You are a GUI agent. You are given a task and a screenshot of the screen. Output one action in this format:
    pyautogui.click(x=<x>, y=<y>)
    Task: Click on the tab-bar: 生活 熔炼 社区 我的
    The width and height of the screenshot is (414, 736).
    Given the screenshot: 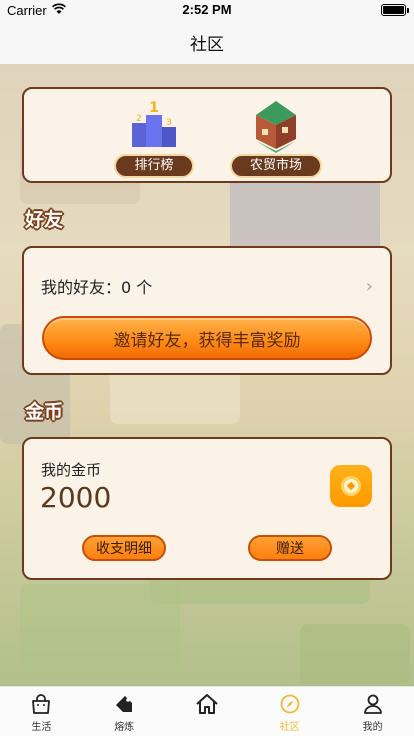 What is the action you would take?
    pyautogui.click(x=207, y=711)
    